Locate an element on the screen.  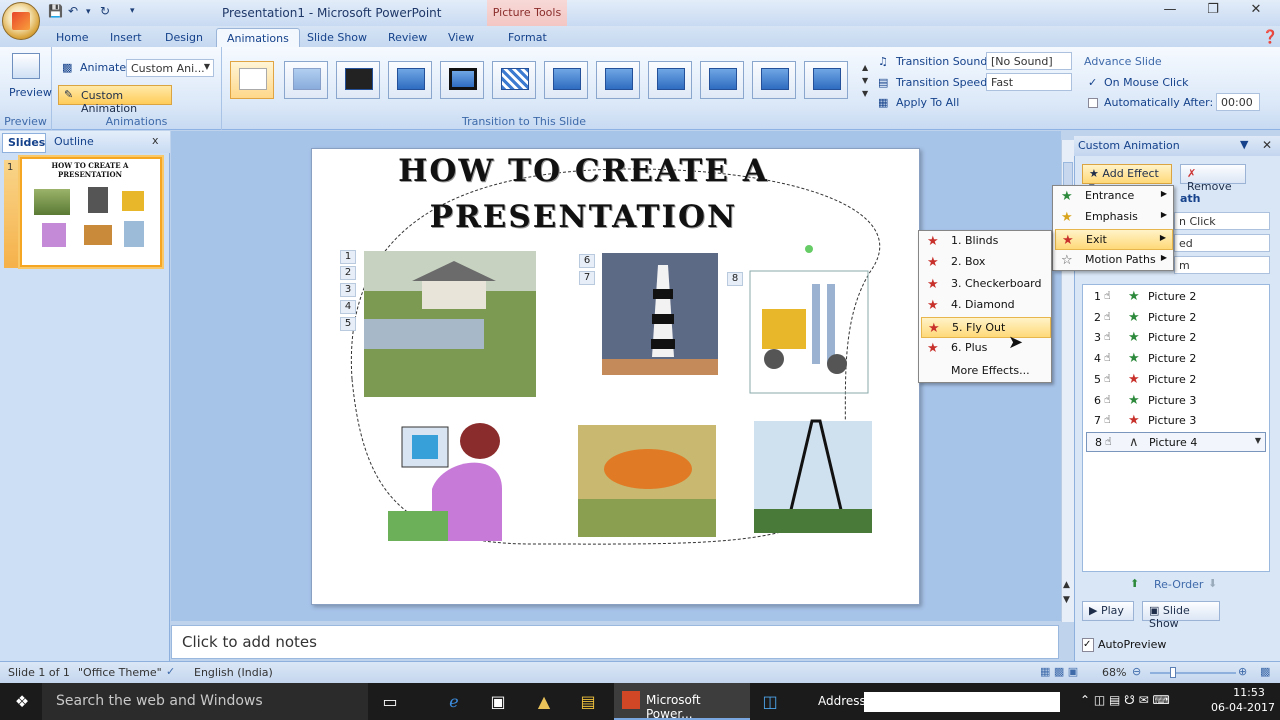
preview-button: Preview is located at coordinates (30, 92).